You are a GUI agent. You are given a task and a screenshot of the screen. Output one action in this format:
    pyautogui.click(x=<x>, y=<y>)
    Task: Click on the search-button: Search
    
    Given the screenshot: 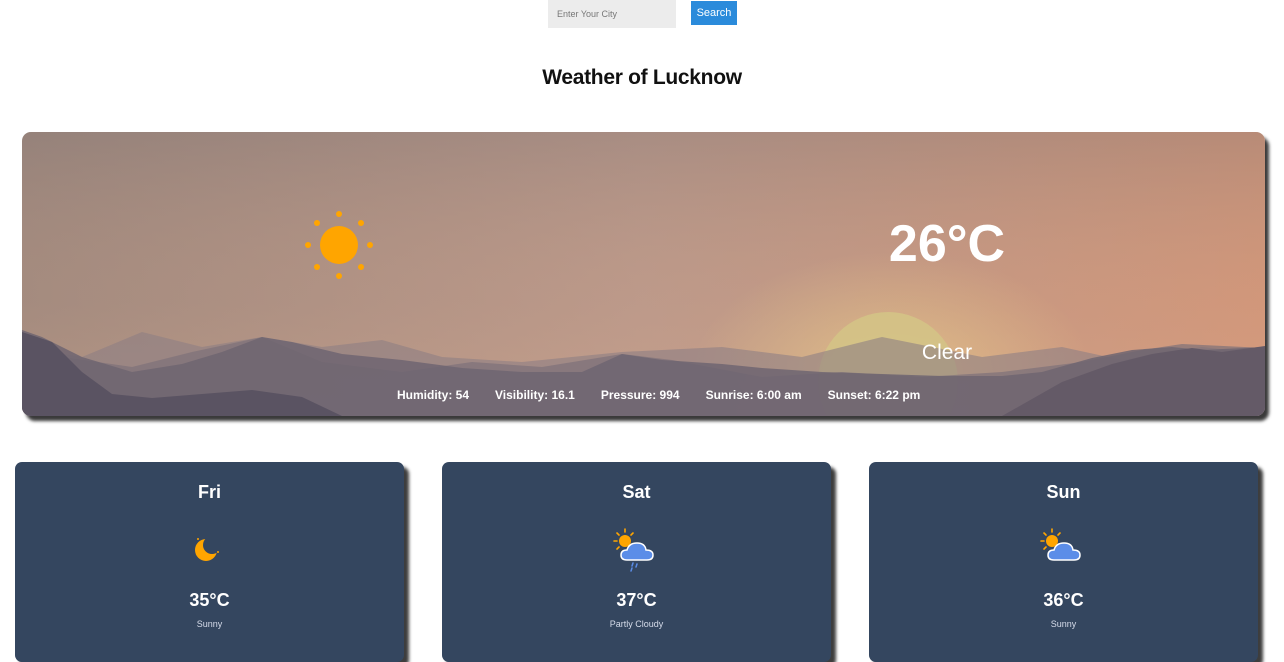 What is the action you would take?
    pyautogui.click(x=714, y=13)
    